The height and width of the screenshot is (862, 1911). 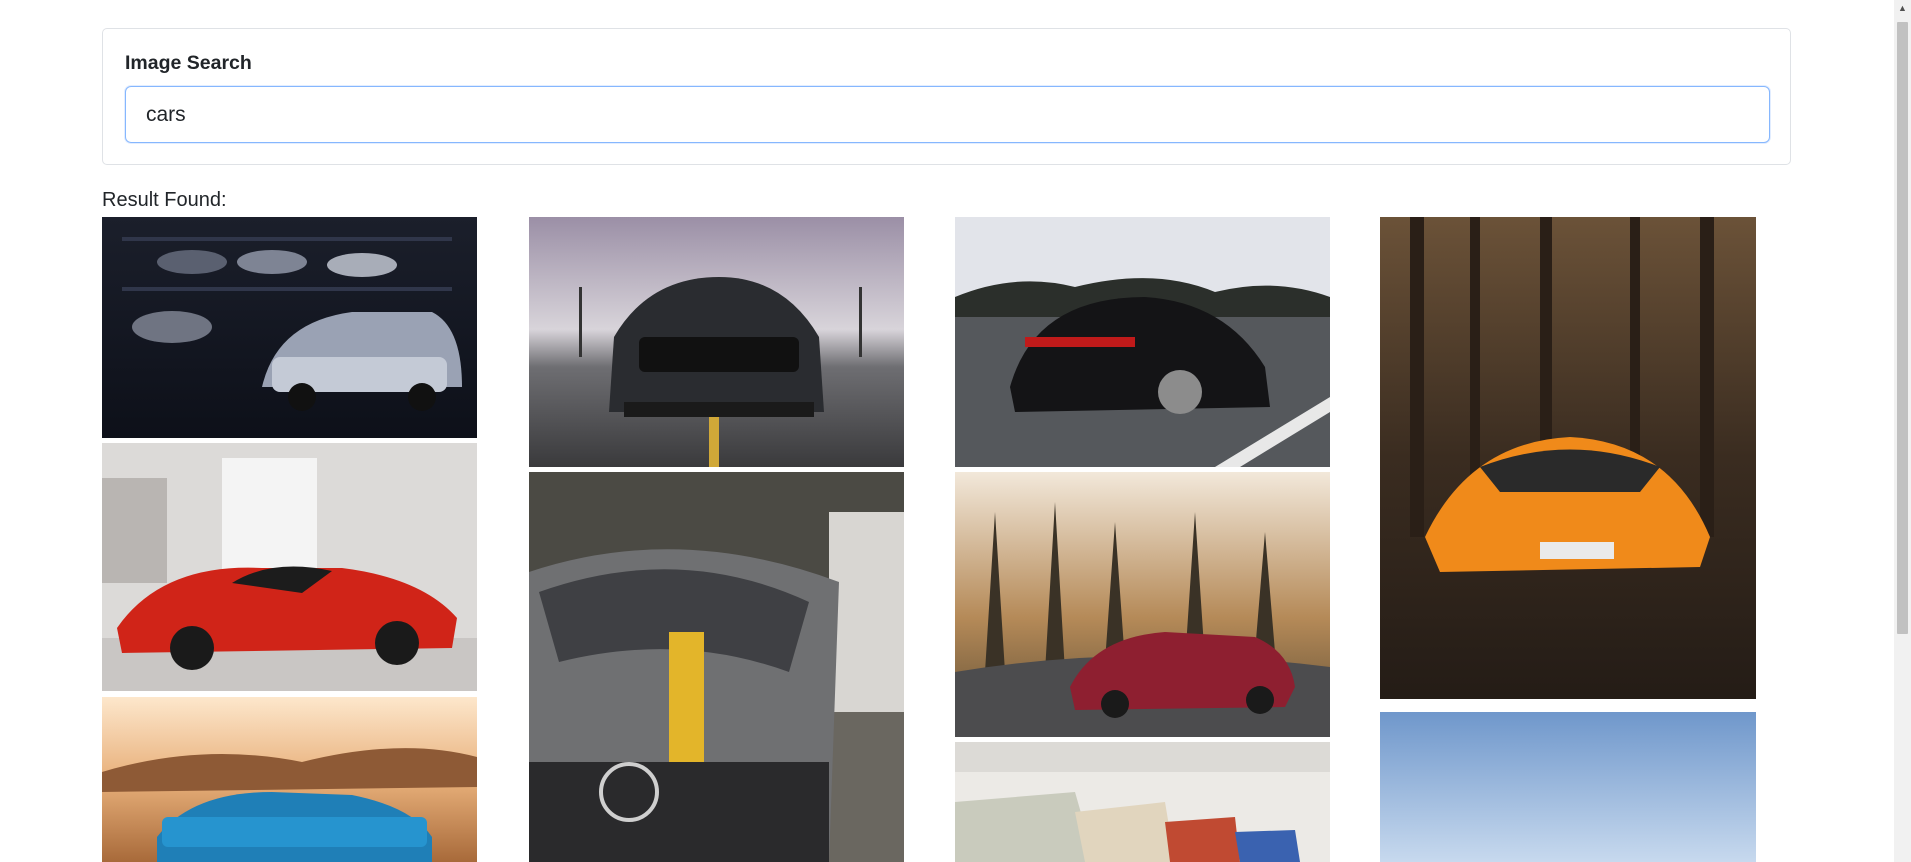 I want to click on car-image-mustang-front, so click(x=716, y=342).